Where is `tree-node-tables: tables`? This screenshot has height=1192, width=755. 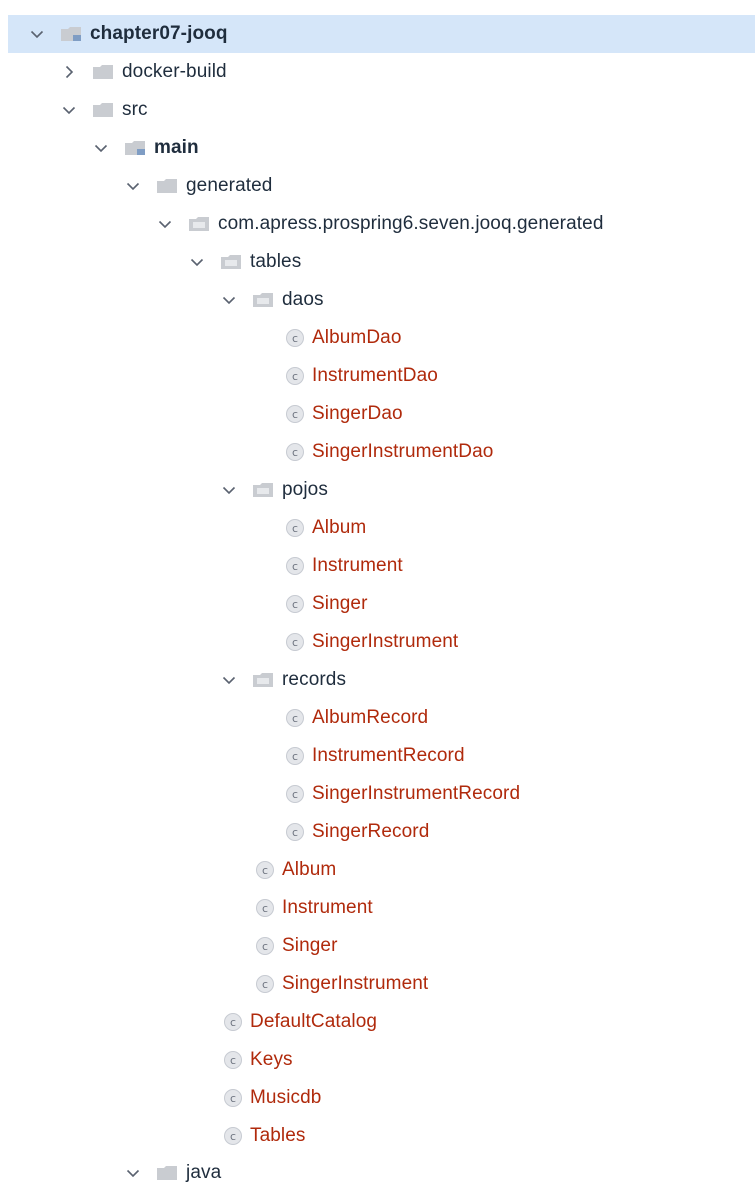 tree-node-tables: tables is located at coordinates (381, 262).